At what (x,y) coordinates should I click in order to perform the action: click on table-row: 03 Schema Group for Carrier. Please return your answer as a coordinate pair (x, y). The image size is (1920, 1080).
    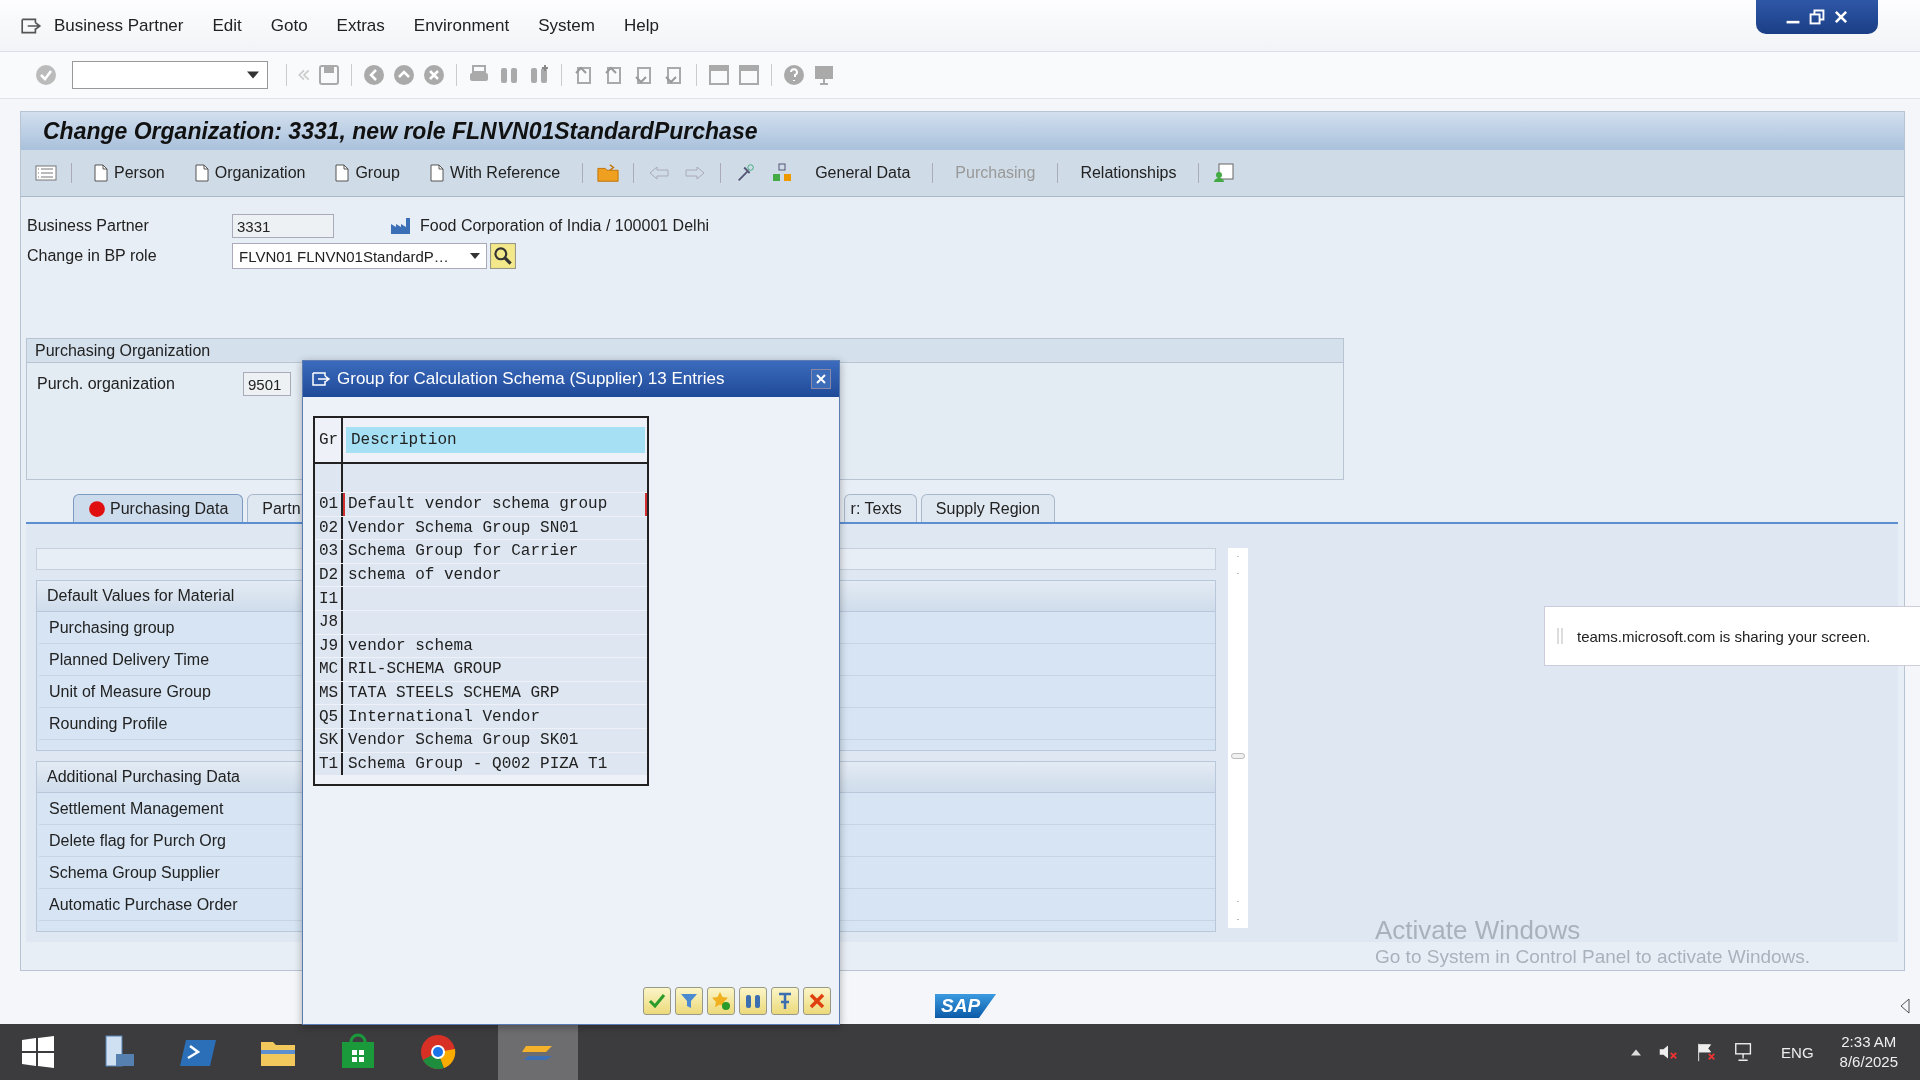
    Looking at the image, I should click on (481, 552).